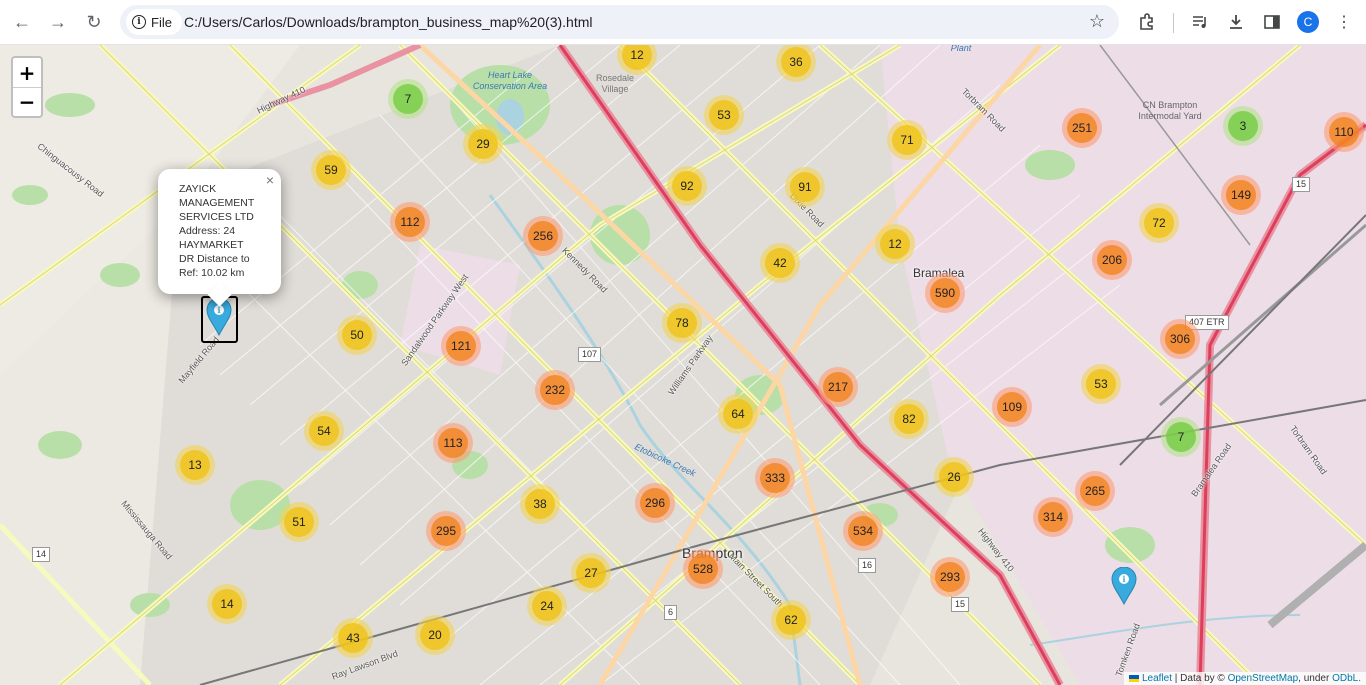 The image size is (1366, 685). What do you see at coordinates (1263, 678) in the screenshot?
I see `osm-link: OpenStreetMap` at bounding box center [1263, 678].